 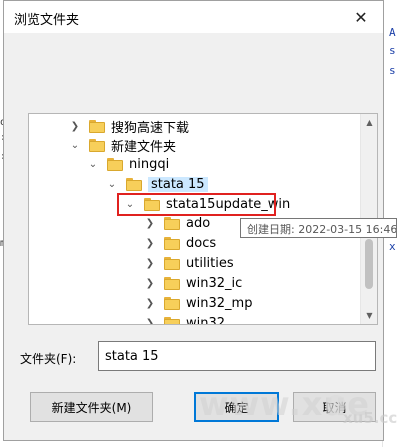 I want to click on tree-item-label: stata15update_win, so click(x=228, y=204).